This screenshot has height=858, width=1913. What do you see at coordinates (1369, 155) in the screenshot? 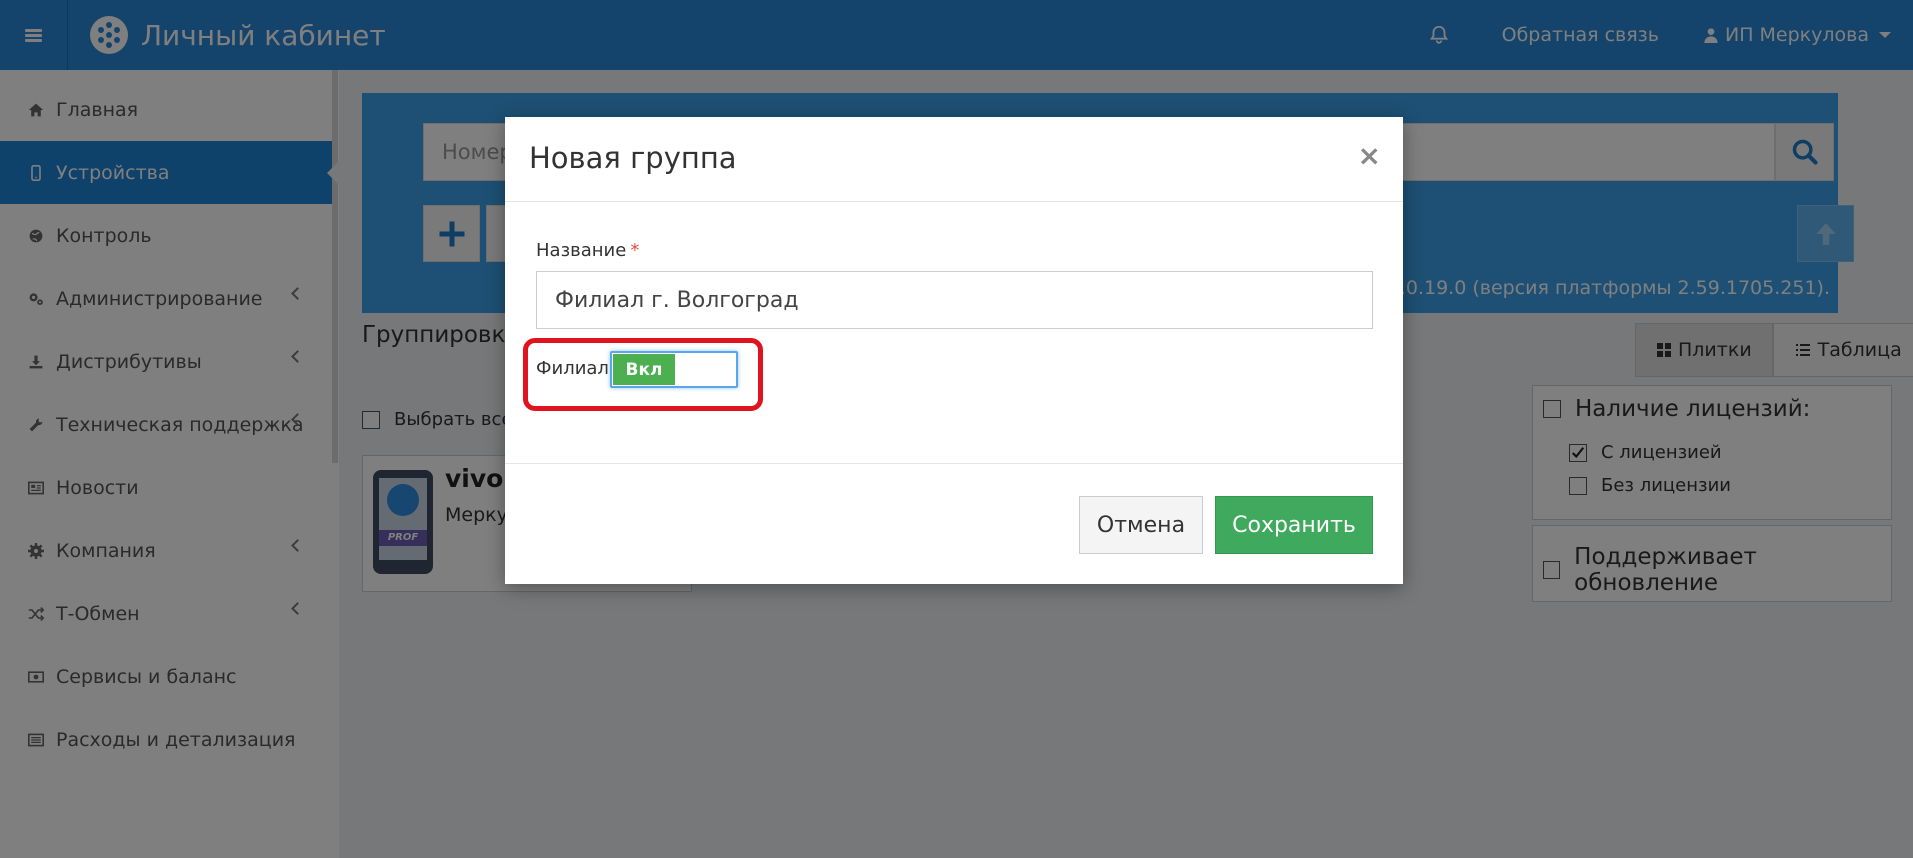
I see `close-icon: ×` at bounding box center [1369, 155].